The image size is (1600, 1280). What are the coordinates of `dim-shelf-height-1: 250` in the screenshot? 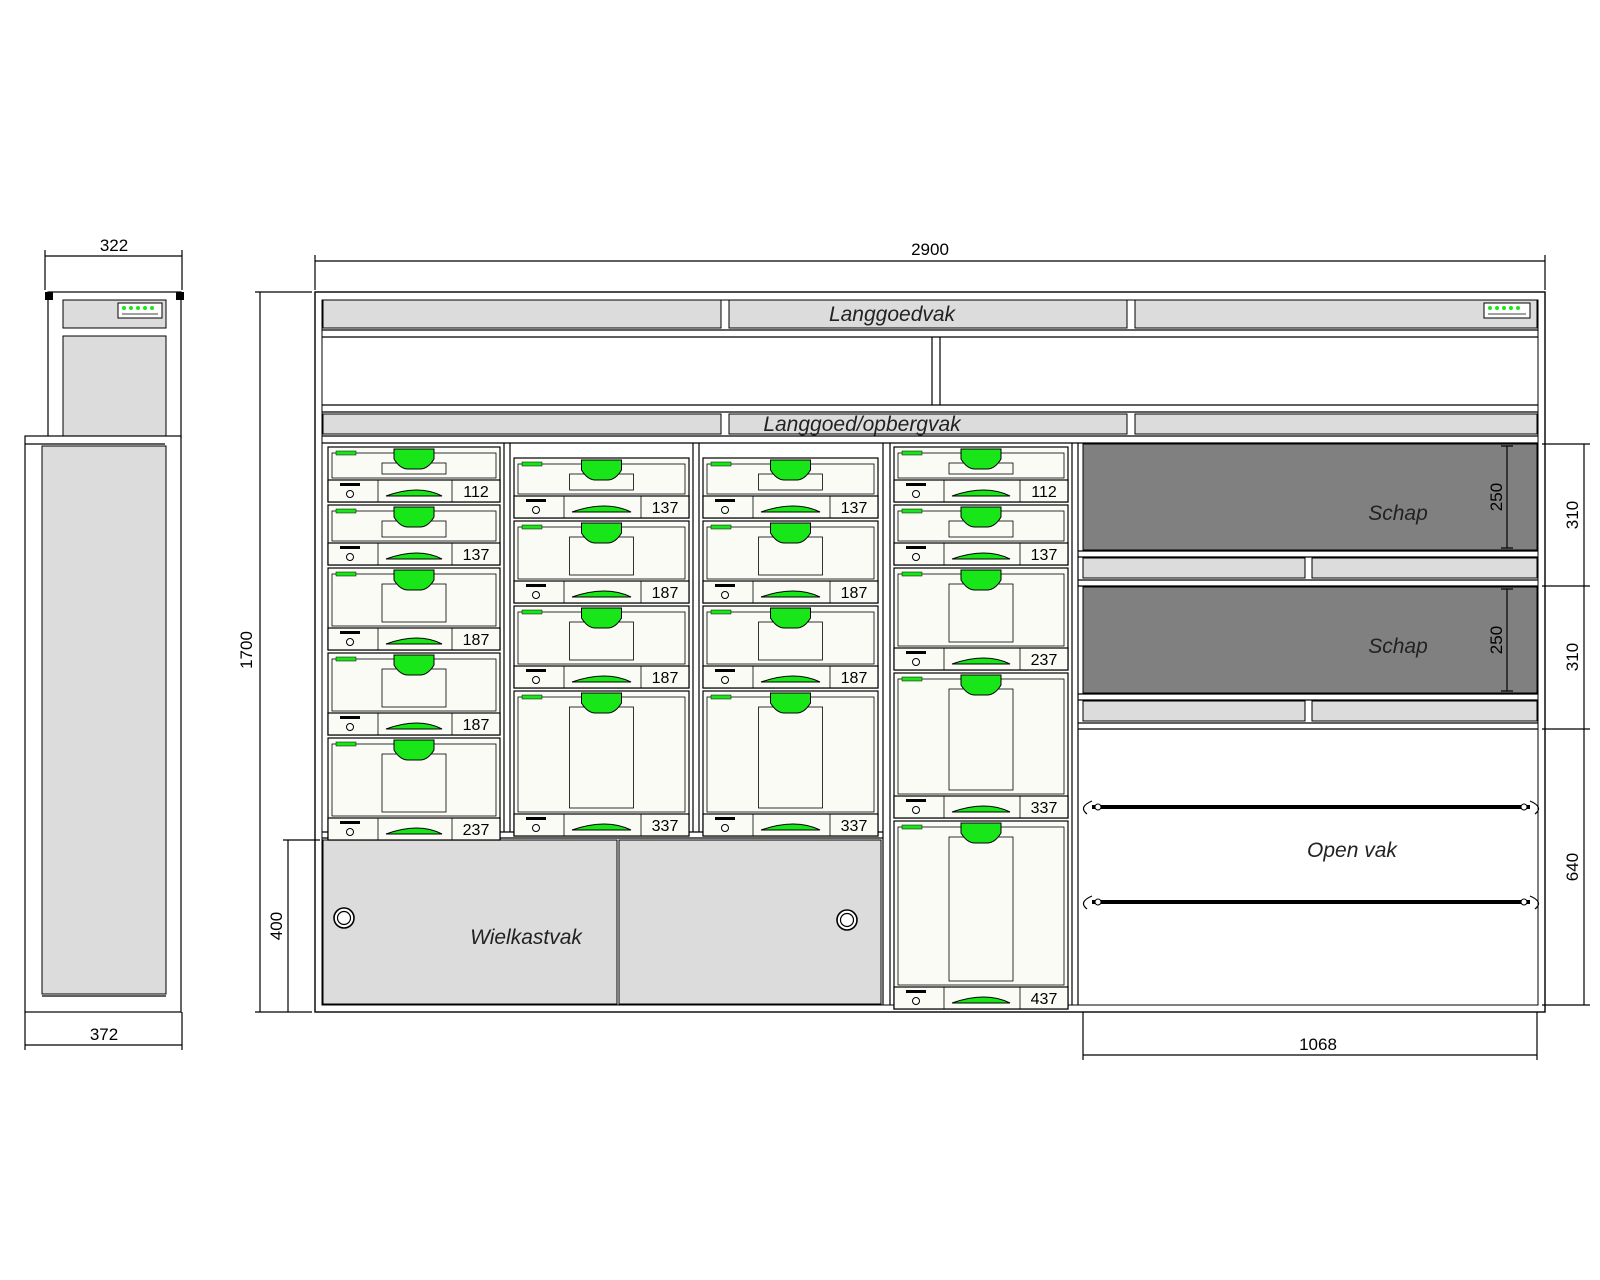 It's located at (1496, 497).